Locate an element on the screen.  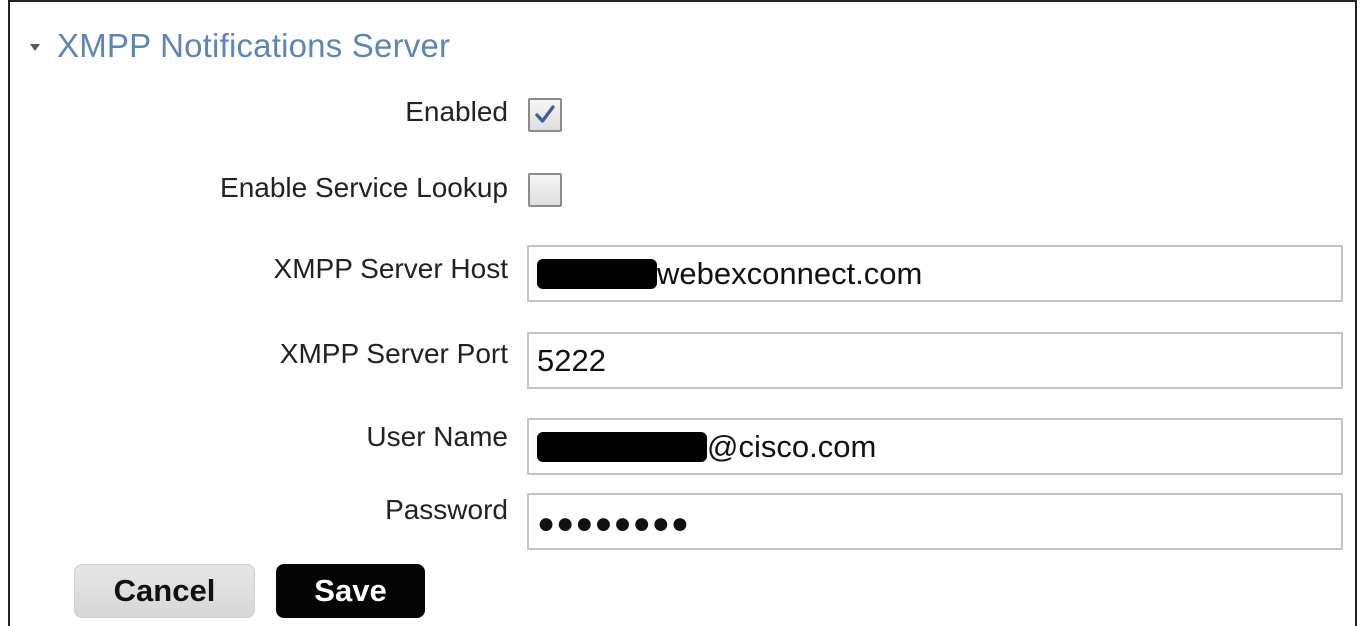
checkmark-icon is located at coordinates (545, 114).